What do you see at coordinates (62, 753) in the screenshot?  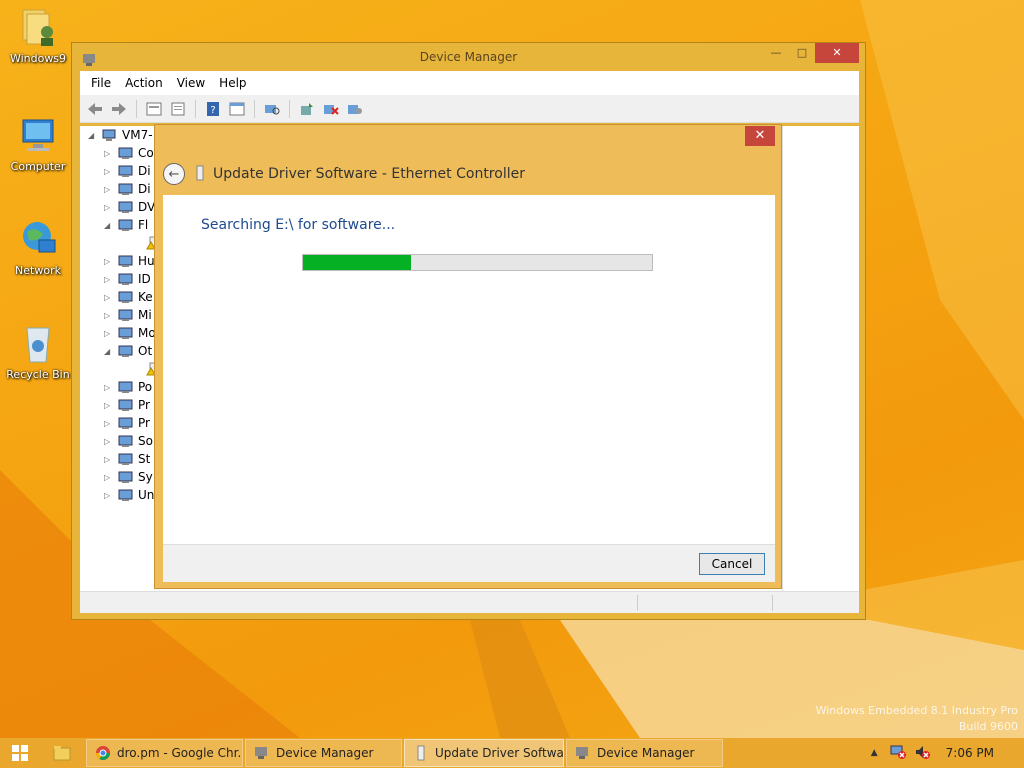 I see `file-explorer-button` at bounding box center [62, 753].